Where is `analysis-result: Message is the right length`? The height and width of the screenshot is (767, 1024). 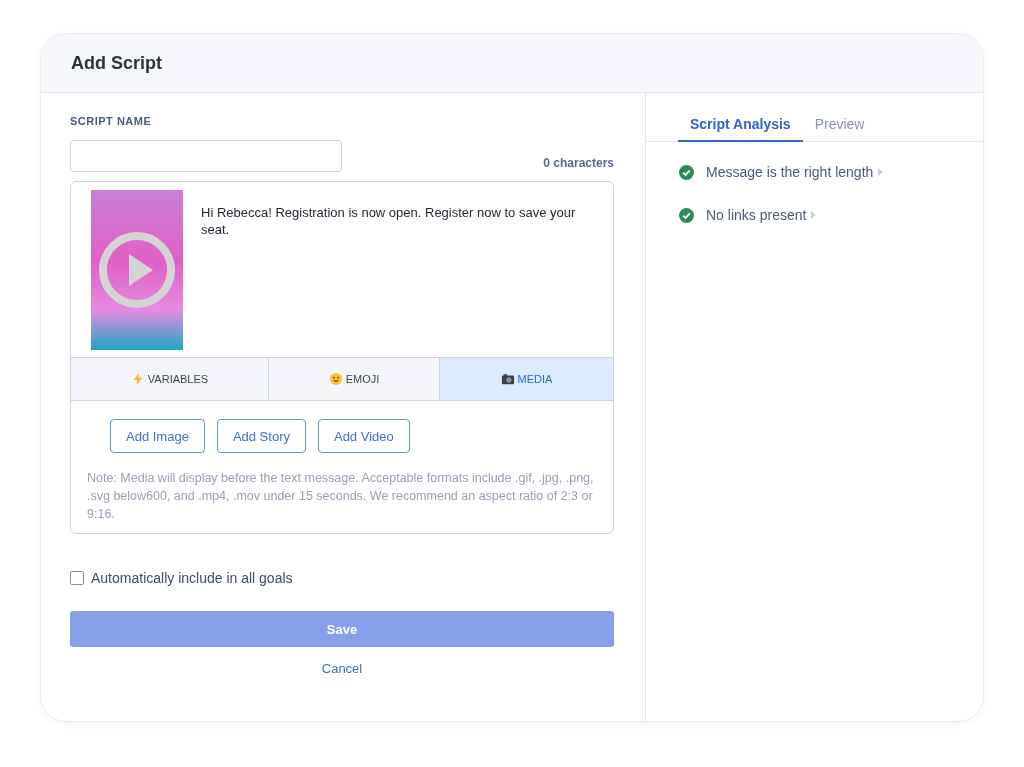
analysis-result: Message is the right length is located at coordinates (790, 172).